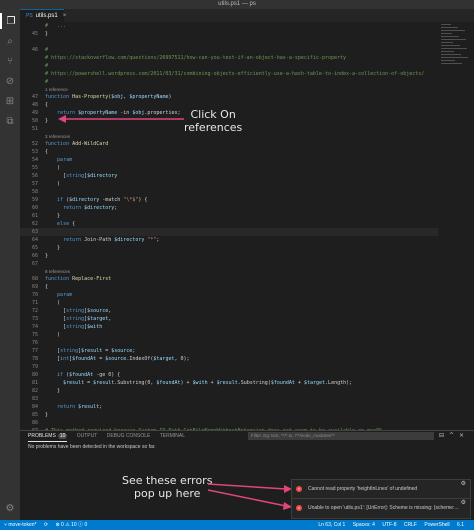 This screenshot has width=474, height=530. What do you see at coordinates (247, 375) in the screenshot?
I see `code-line: 80 if ($foundAt -ge 0) {` at bounding box center [247, 375].